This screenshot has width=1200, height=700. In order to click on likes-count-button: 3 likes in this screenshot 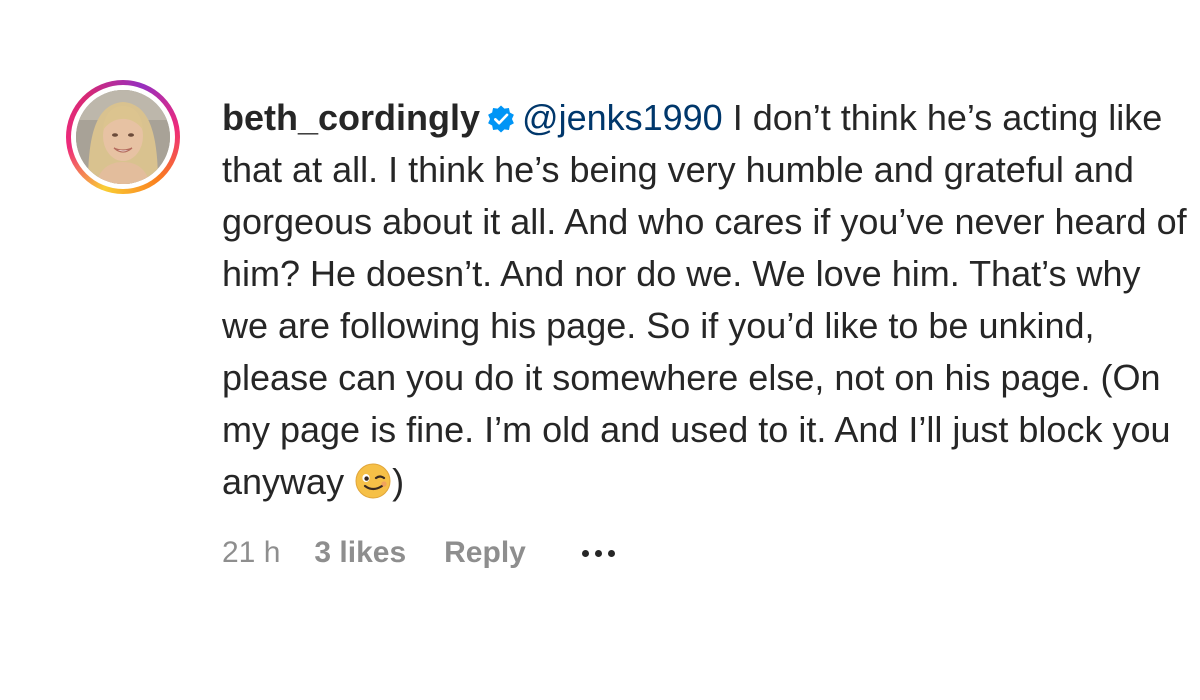, I will do `click(360, 553)`.